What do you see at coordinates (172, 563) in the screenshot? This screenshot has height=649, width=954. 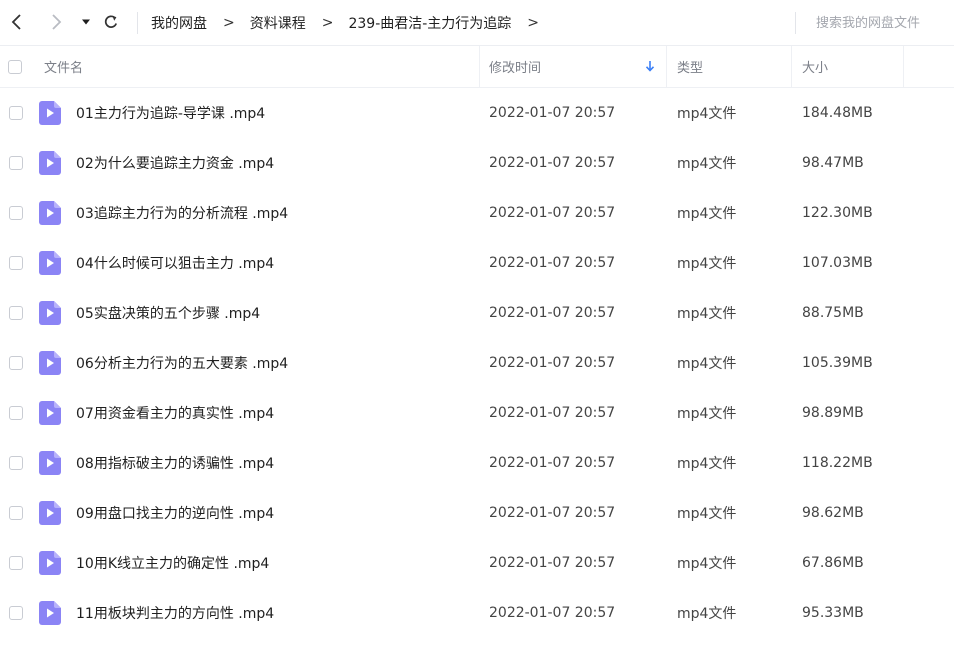 I see `file-name: 10用K线立主力的确定性 .mp4` at bounding box center [172, 563].